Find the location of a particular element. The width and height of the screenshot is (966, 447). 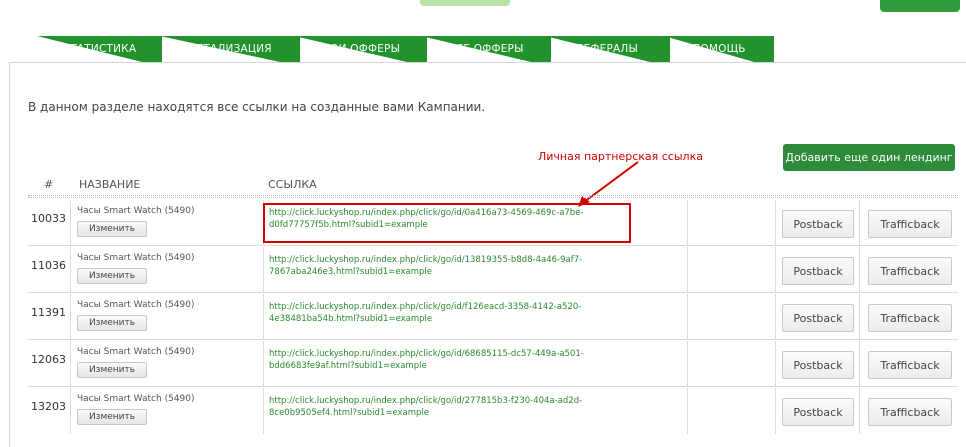

tab-label: ВСЕ ОФФЕРЫ is located at coordinates (486, 49).